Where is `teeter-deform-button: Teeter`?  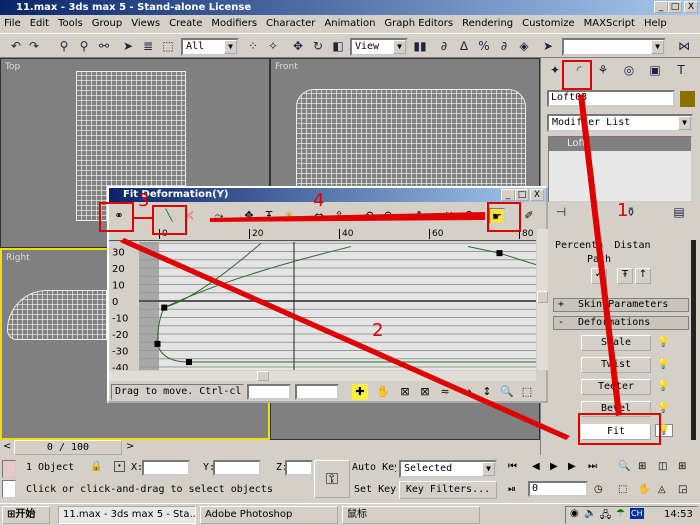 teeter-deform-button: Teeter is located at coordinates (616, 387).